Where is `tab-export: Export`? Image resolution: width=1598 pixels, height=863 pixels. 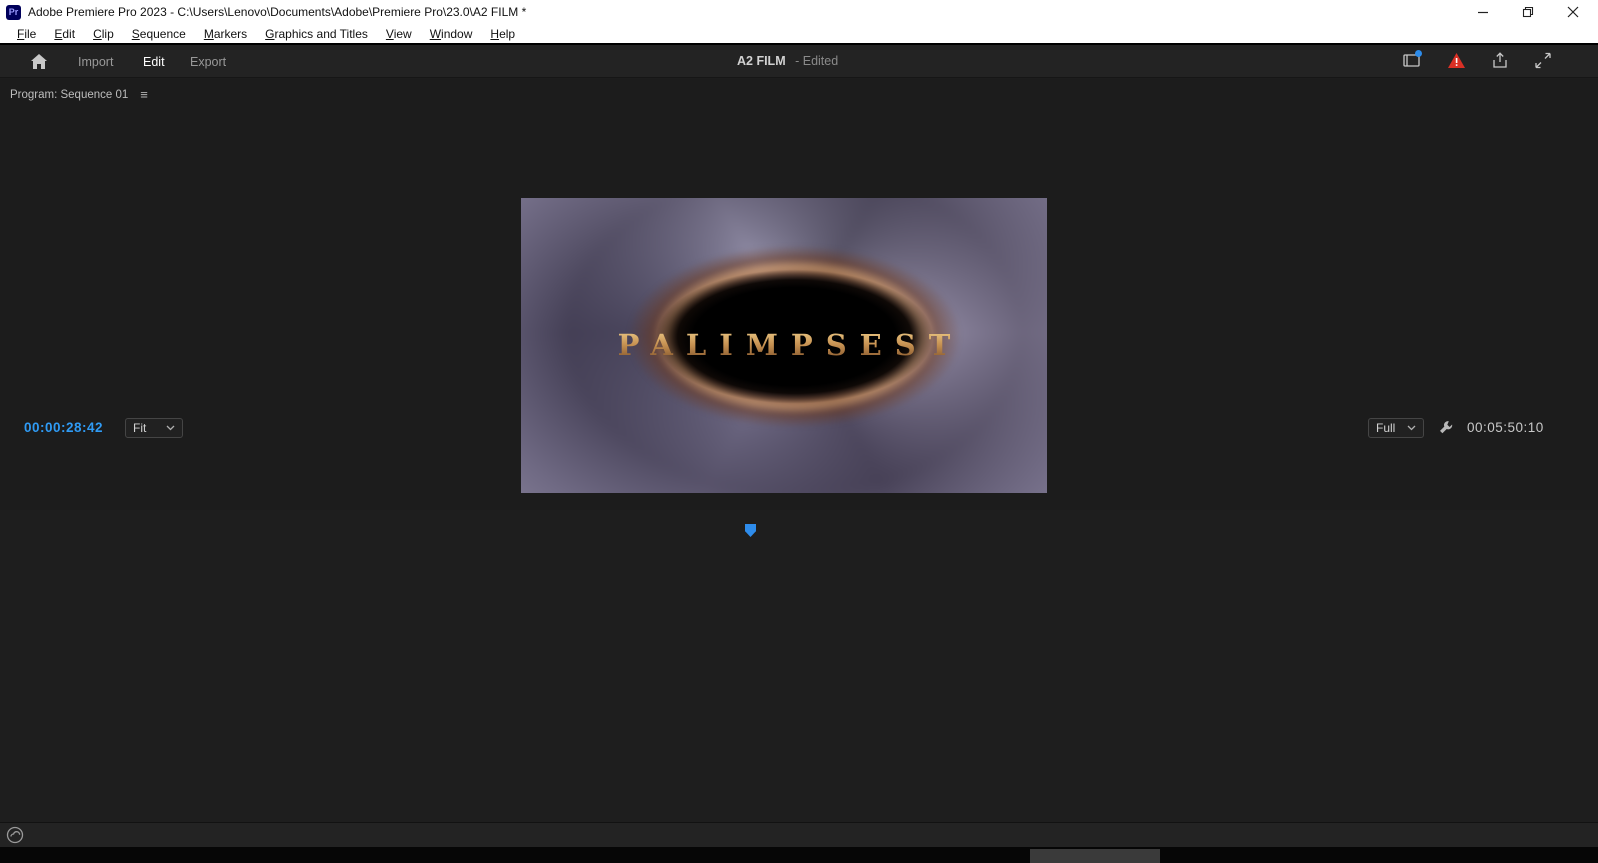
tab-export: Export is located at coordinates (208, 61).